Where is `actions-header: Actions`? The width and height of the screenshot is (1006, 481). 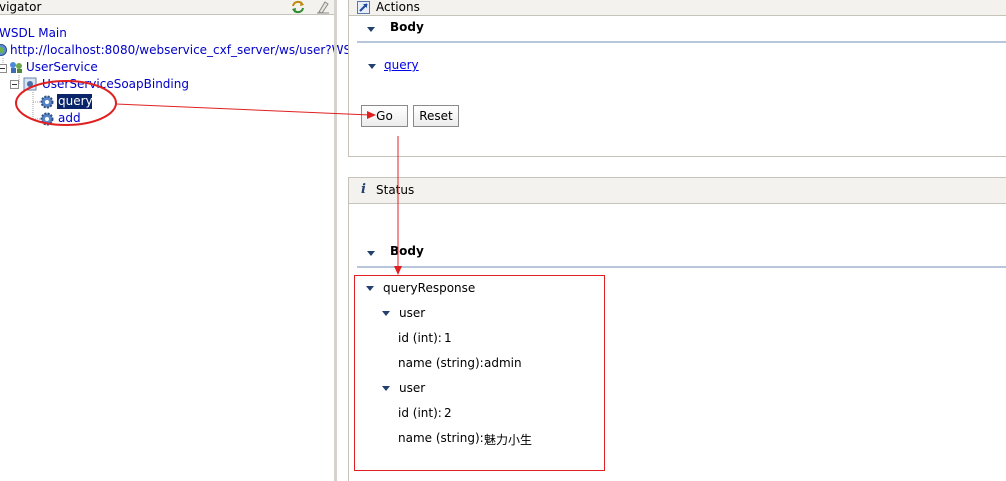 actions-header: Actions is located at coordinates (677, 8).